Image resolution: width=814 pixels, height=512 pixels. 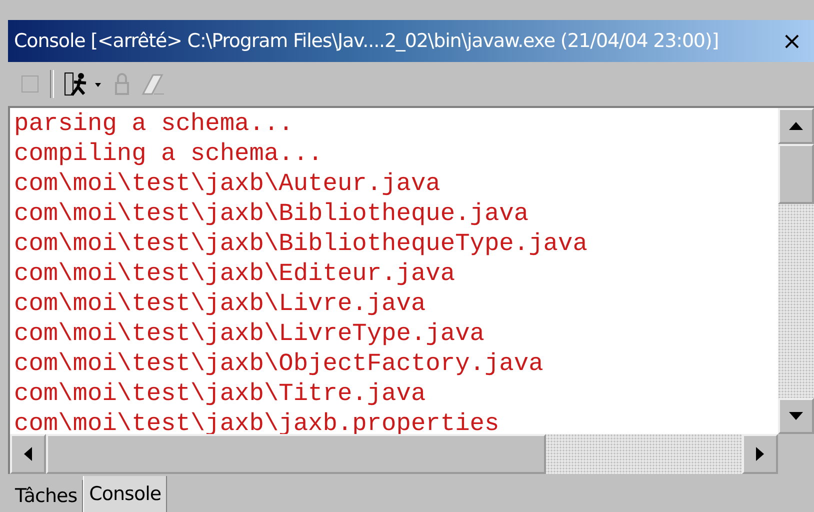 I want to click on console-line: com\moi\test\jaxb\BibliothequeType.java, so click(x=301, y=245).